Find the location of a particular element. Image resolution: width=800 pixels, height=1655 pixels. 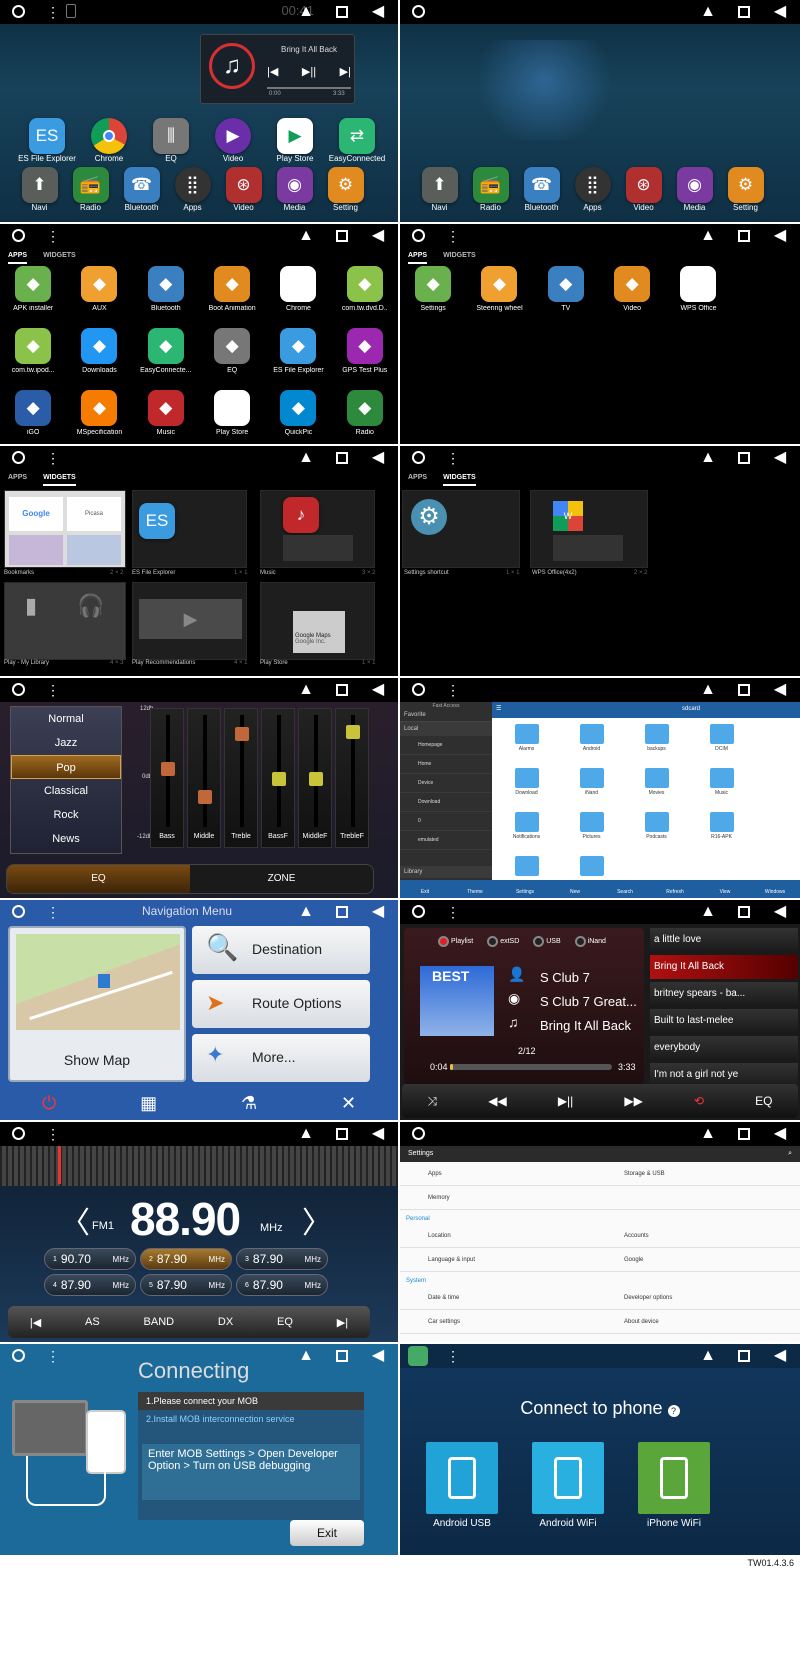

source-tab: USB is located at coordinates (547, 941).